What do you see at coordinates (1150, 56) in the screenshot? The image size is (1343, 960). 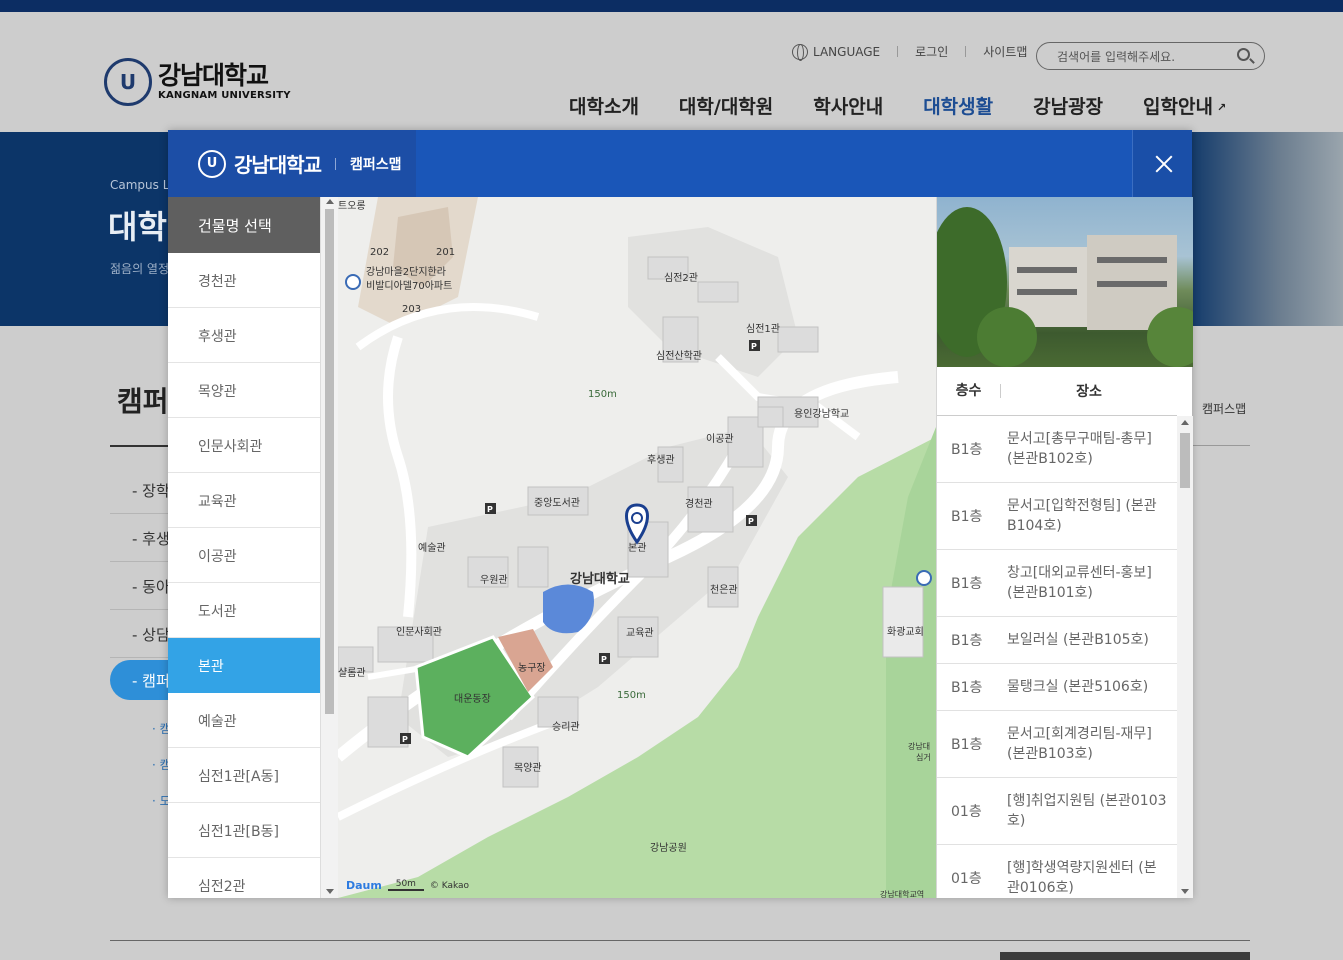 I see `search-input: 검색어를 입력해주세요.` at bounding box center [1150, 56].